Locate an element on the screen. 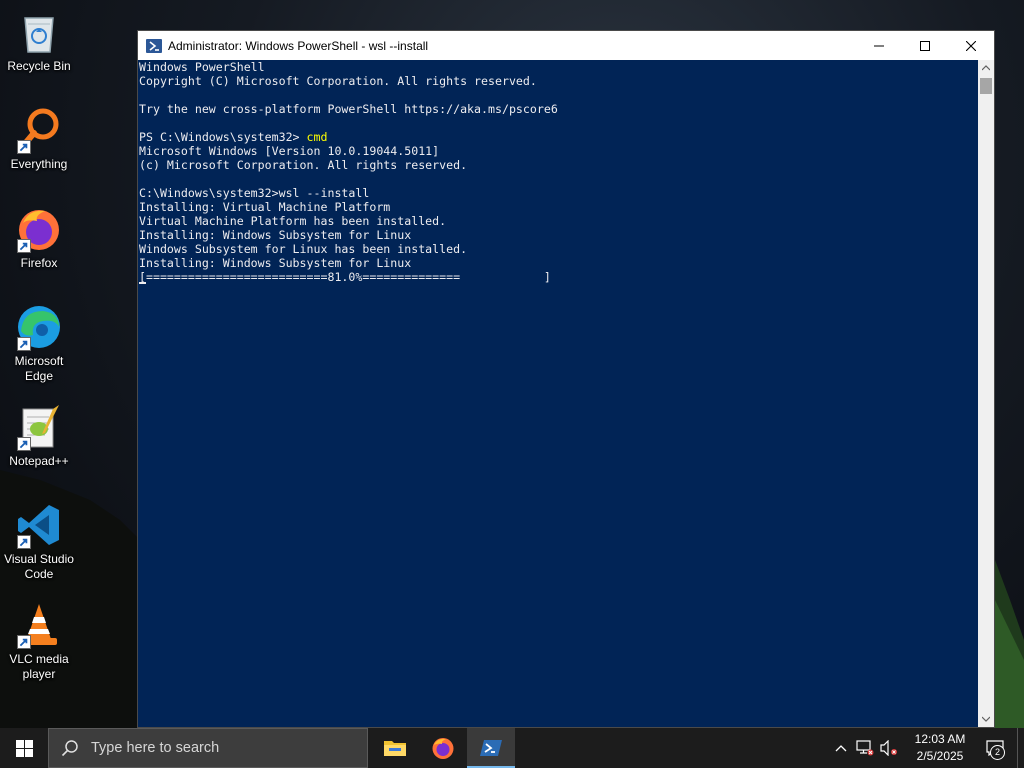  close-button is located at coordinates (971, 45).